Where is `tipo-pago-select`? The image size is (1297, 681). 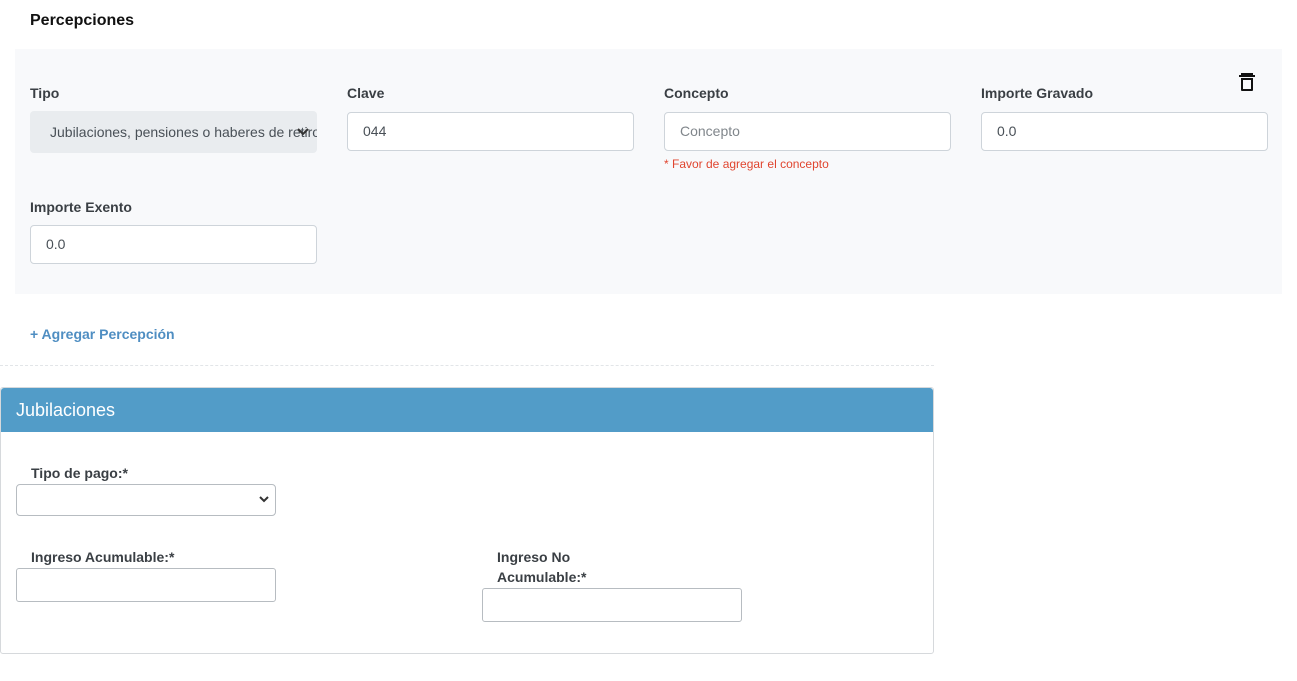
tipo-pago-select is located at coordinates (146, 500).